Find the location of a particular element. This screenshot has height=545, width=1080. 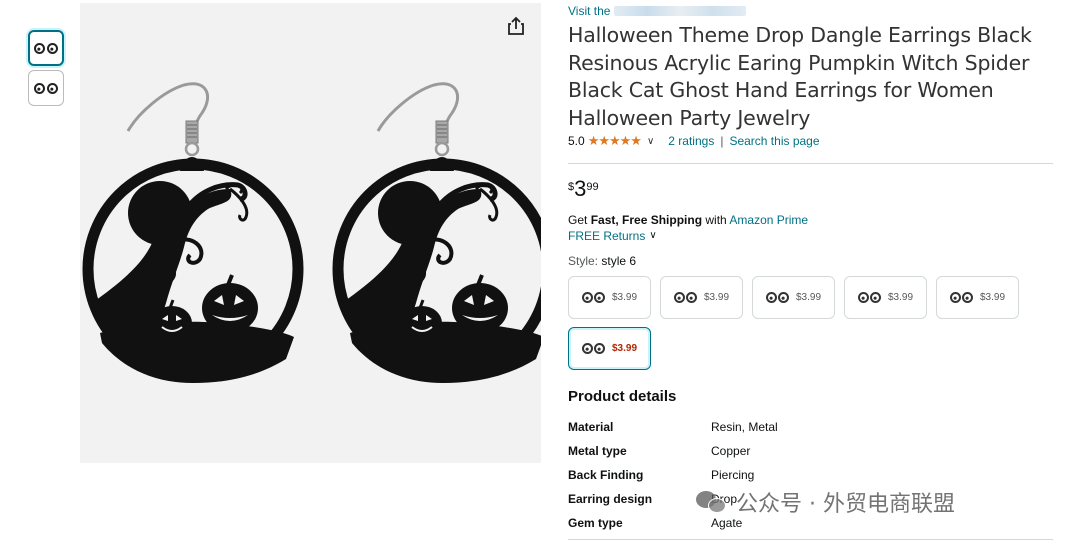

amazon-prime-link: Amazon Prime is located at coordinates (768, 220).